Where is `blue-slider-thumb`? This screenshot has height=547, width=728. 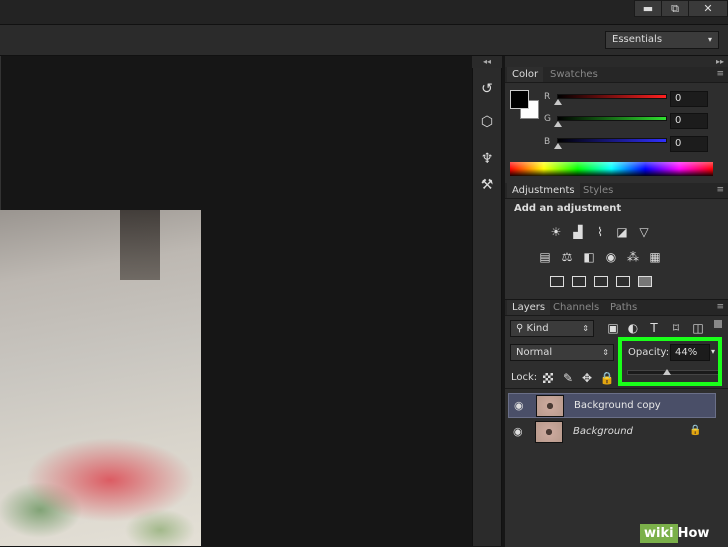 blue-slider-thumb is located at coordinates (558, 146).